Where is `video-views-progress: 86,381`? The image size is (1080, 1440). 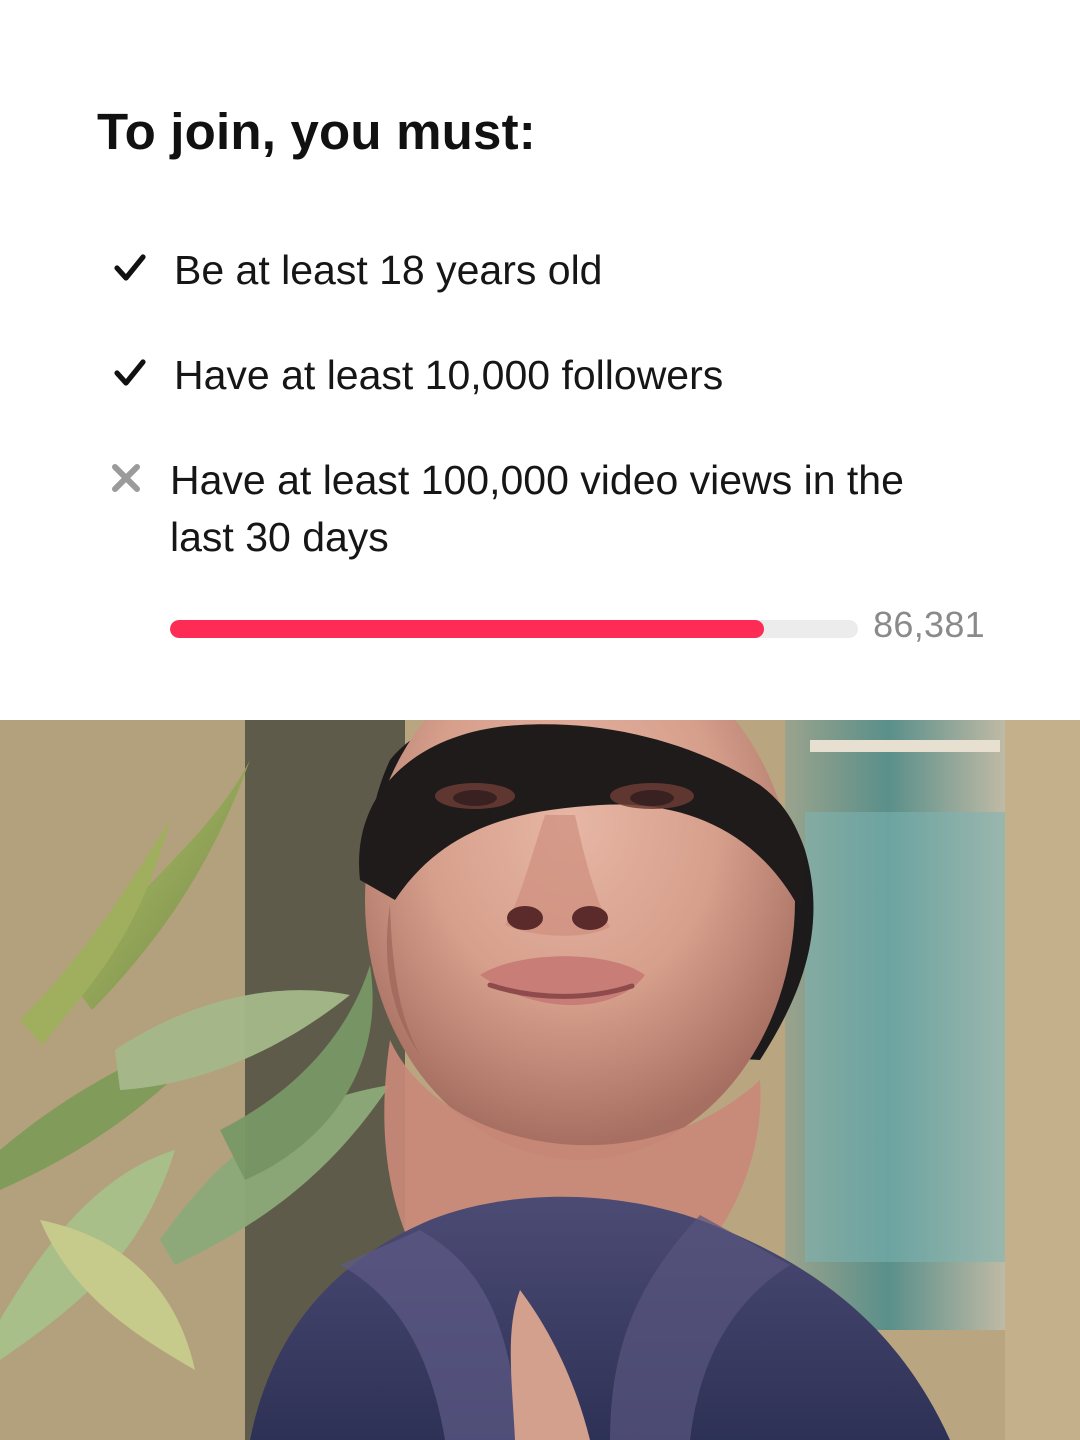
video-views-progress: 86,381 is located at coordinates (577, 626).